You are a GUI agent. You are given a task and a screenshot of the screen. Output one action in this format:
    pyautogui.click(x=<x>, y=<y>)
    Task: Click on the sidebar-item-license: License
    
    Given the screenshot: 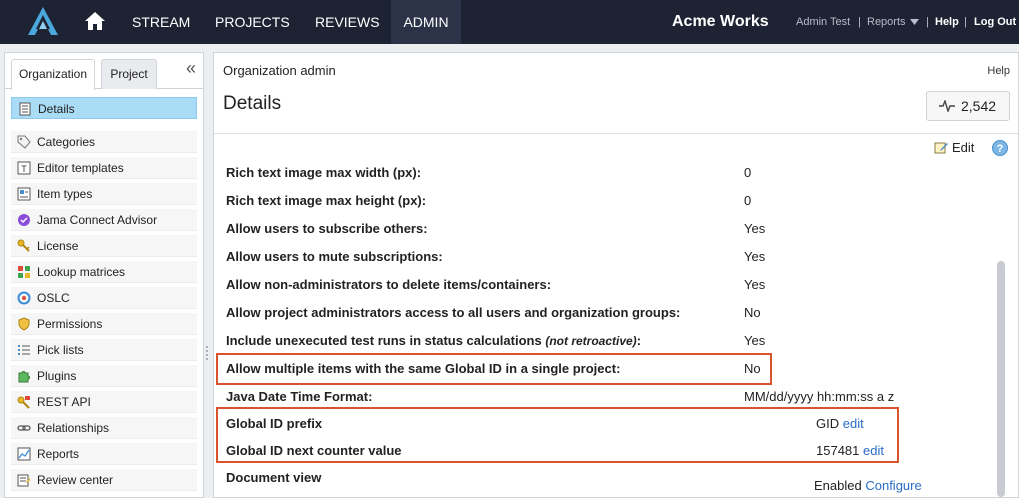 What is the action you would take?
    pyautogui.click(x=104, y=246)
    